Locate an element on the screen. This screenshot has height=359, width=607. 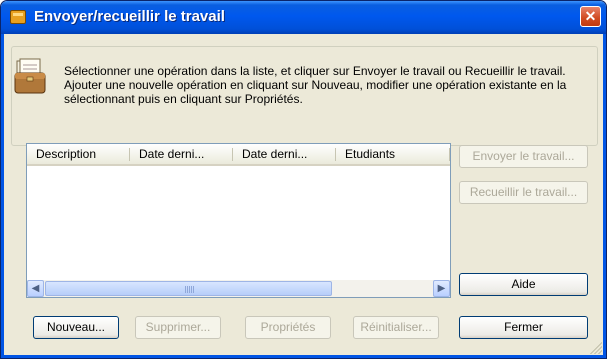
close-icon: ✕ is located at coordinates (590, 16).